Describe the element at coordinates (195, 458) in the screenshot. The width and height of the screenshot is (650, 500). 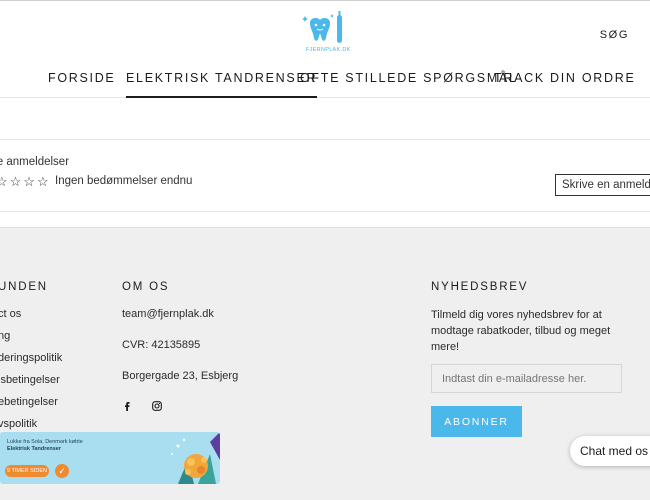
I see `flower-decoration-icon` at that location.